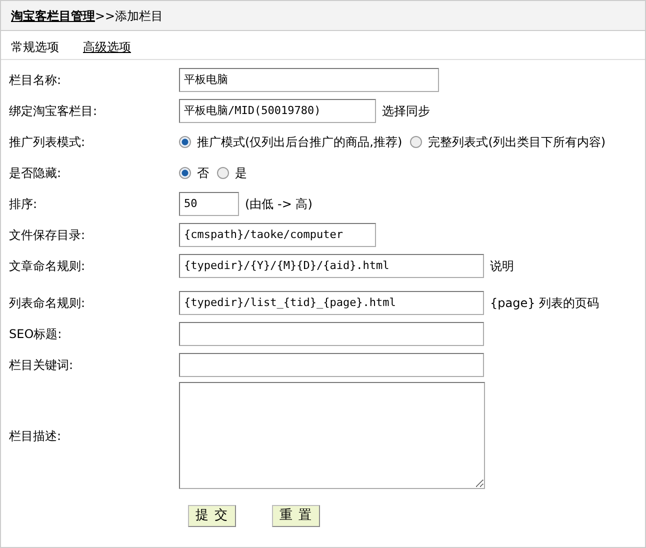  What do you see at coordinates (107, 45) in the screenshot?
I see `tab: 高级选项` at bounding box center [107, 45].